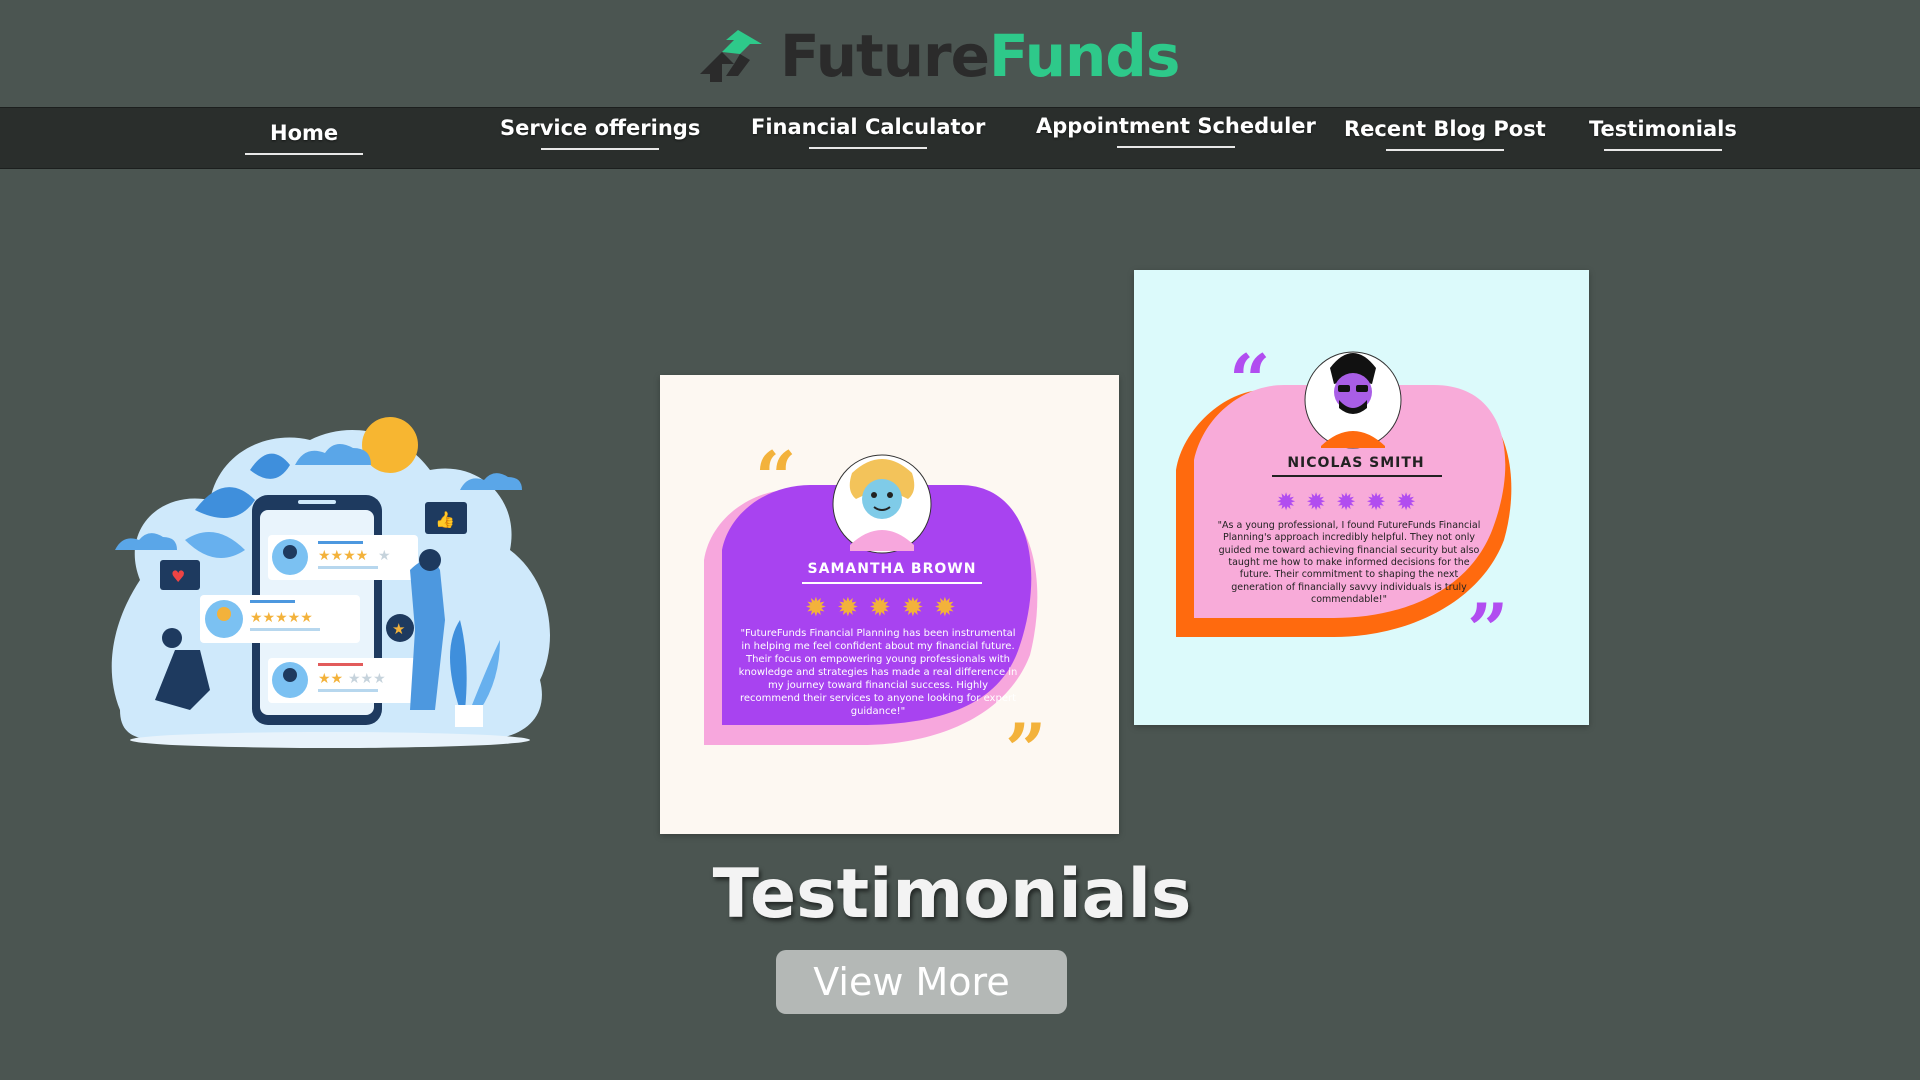  I want to click on section-title: Testimonials, so click(952, 894).